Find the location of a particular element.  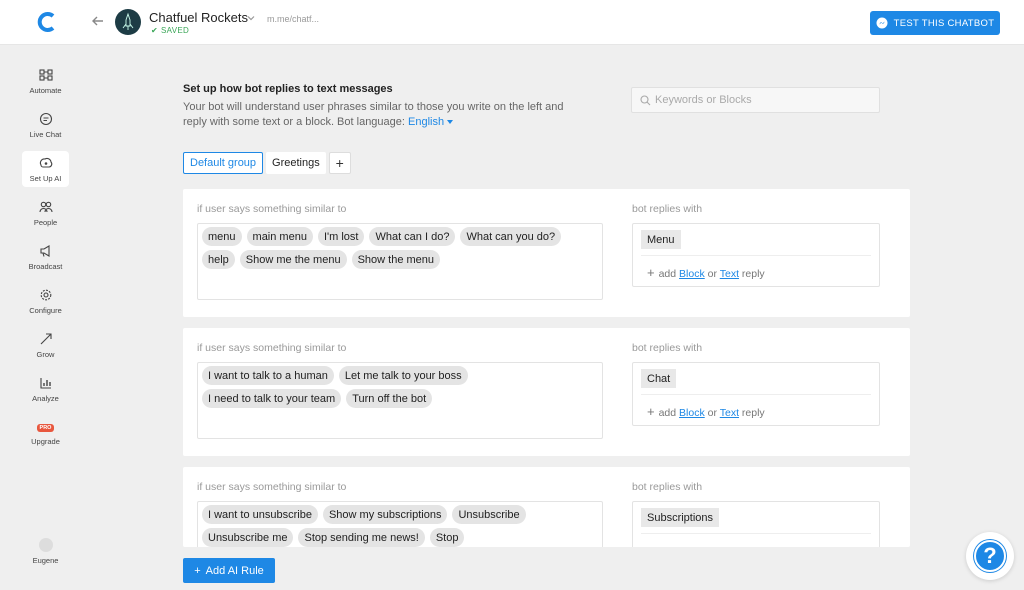

test-chatbot-button: TEST THIS CHATBOT is located at coordinates (935, 23).